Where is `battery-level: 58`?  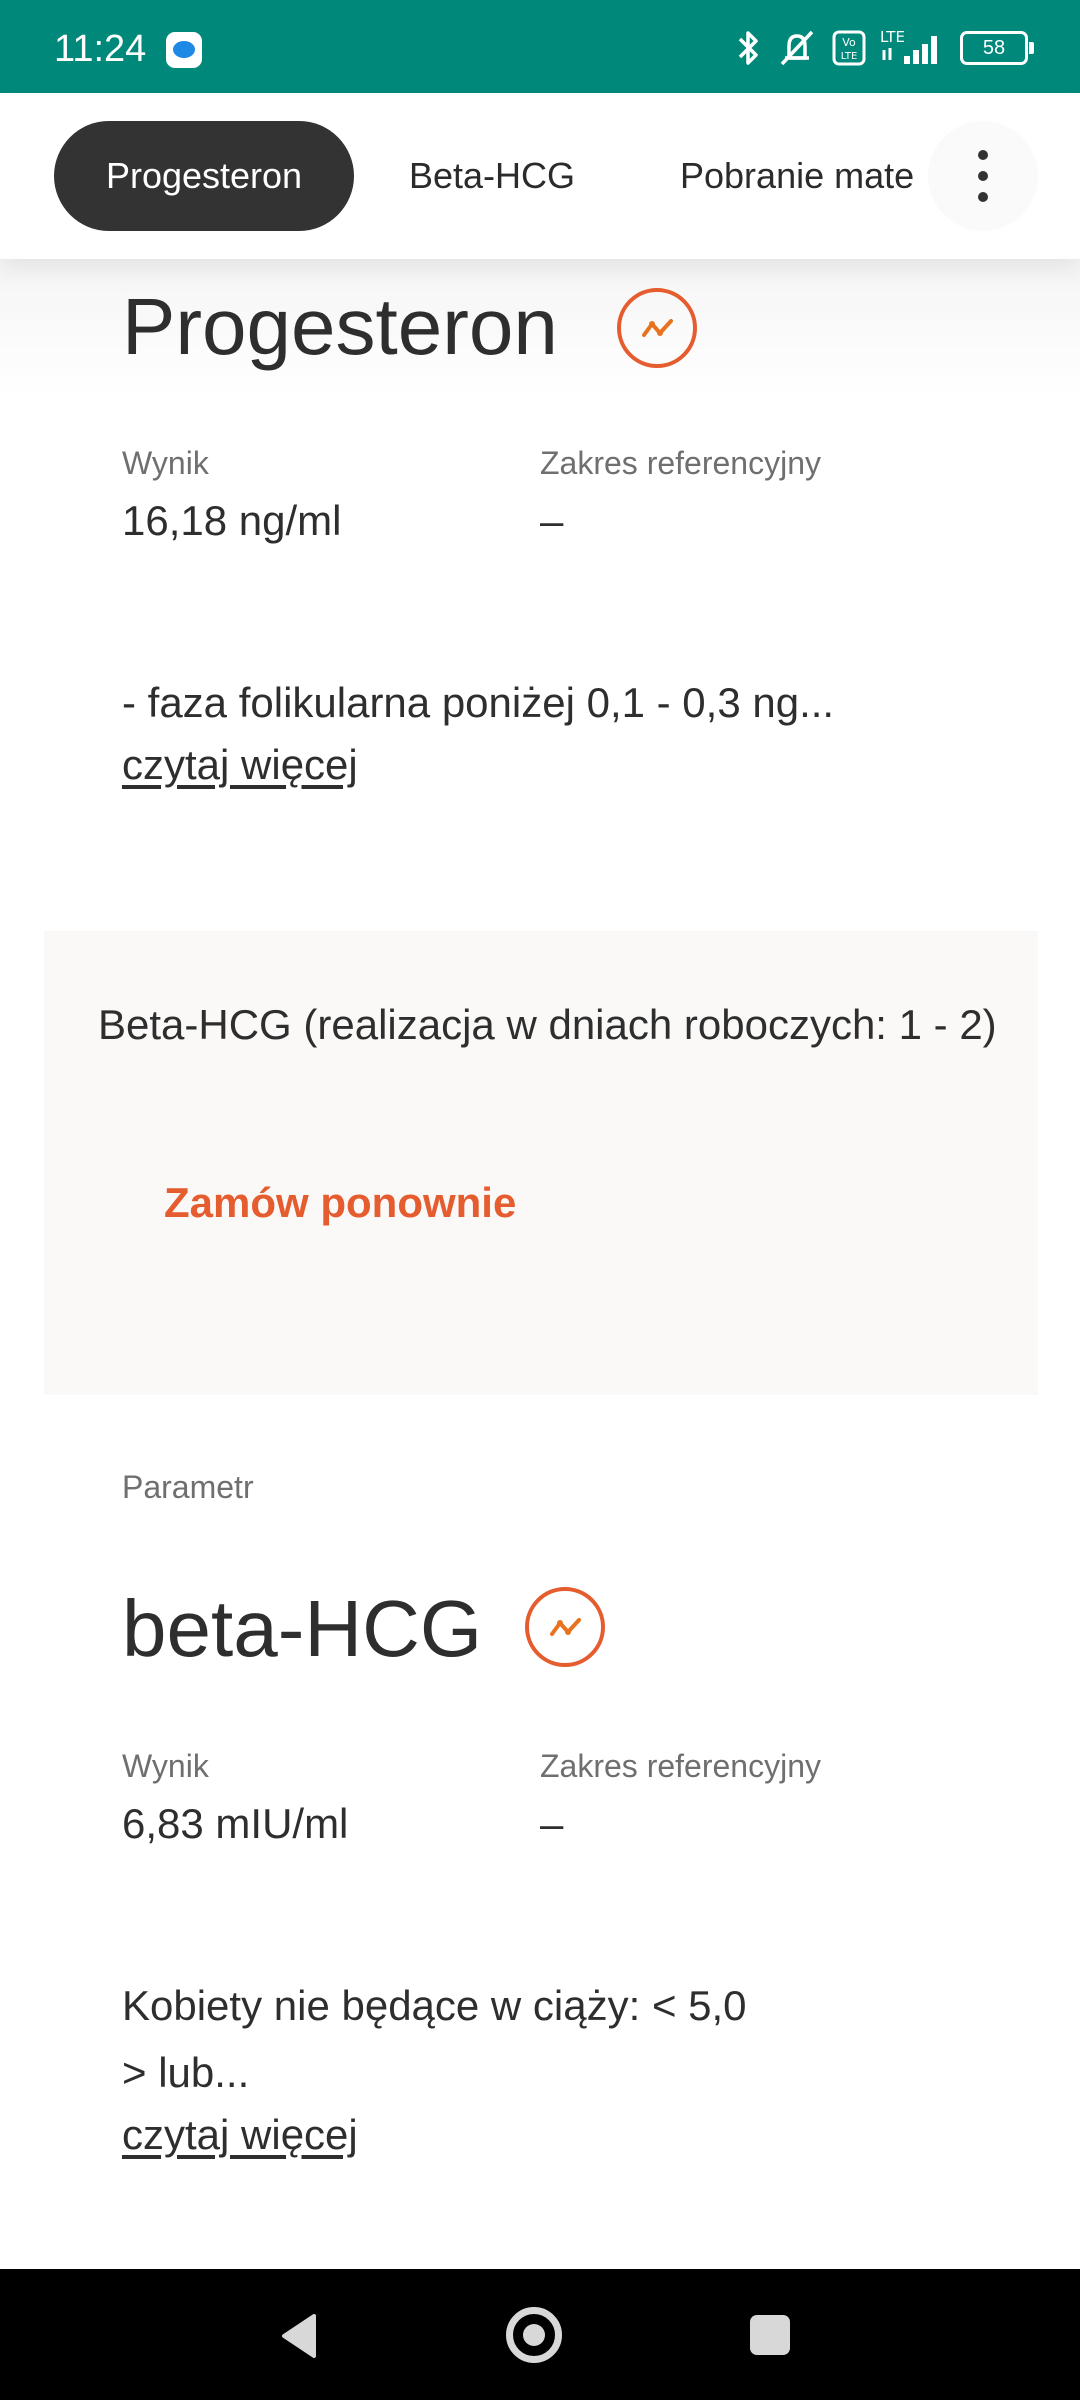
battery-level: 58 is located at coordinates (994, 48).